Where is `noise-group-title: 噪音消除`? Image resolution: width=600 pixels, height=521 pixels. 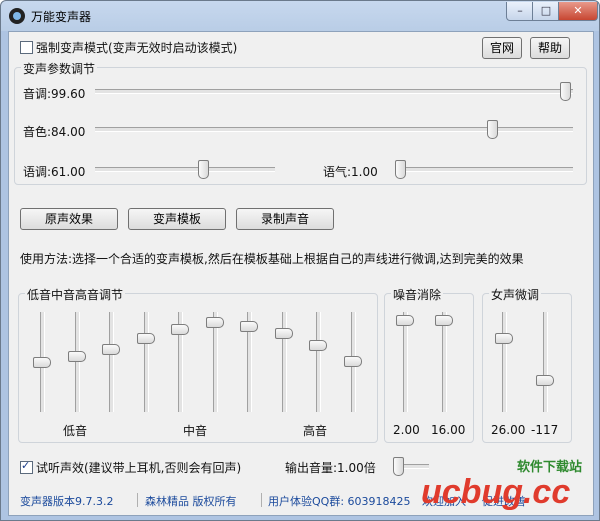 noise-group-title: 噪音消除 is located at coordinates (417, 294).